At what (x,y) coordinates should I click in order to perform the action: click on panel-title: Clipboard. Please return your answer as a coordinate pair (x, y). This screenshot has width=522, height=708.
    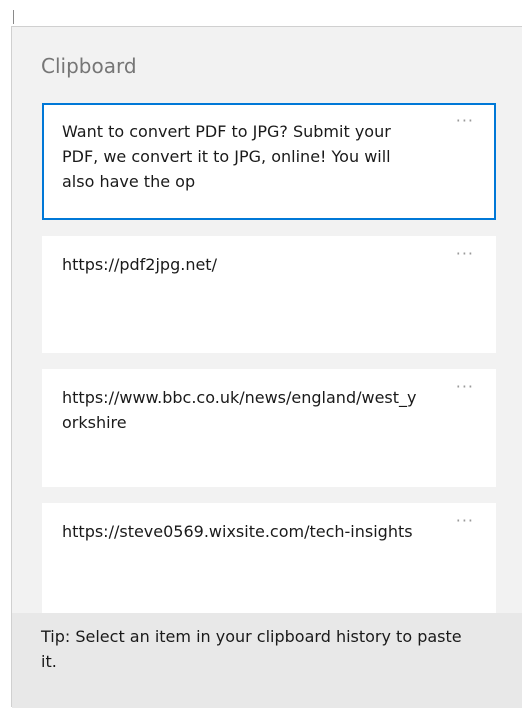
    Looking at the image, I should click on (89, 66).